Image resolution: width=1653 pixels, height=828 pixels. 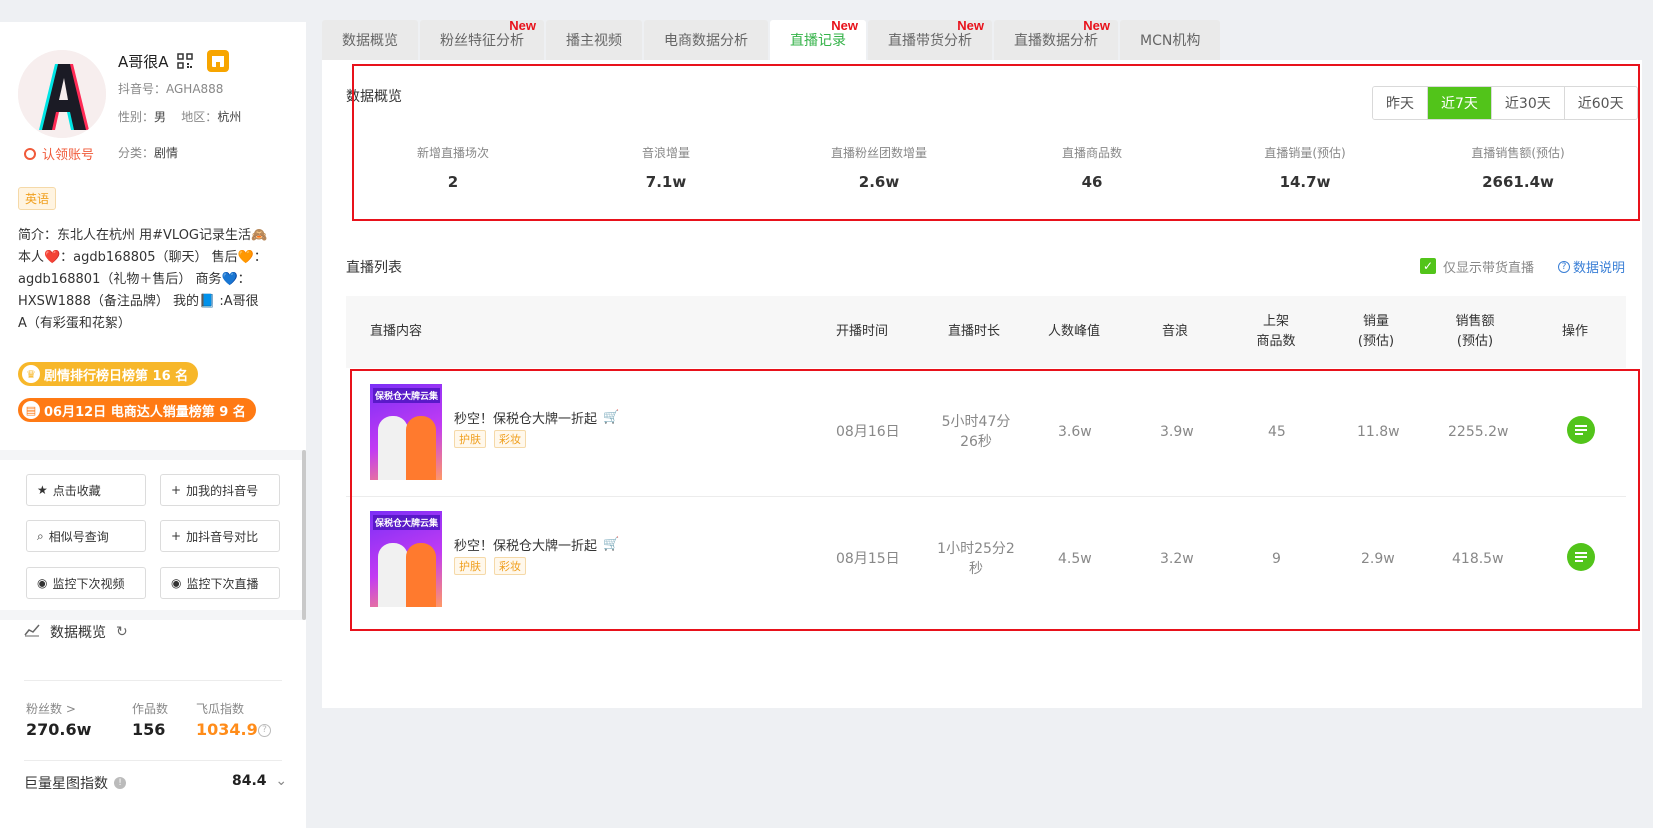 I want to click on tab-mcn: MCN机构, so click(x=1170, y=40).